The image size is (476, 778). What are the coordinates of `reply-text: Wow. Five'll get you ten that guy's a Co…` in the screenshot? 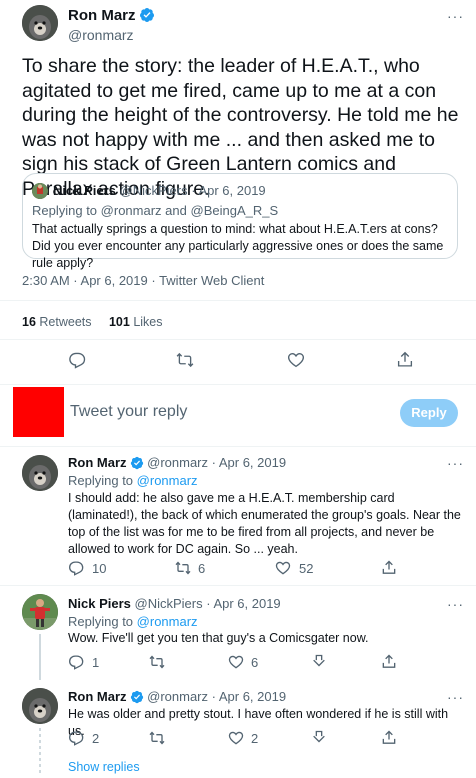 It's located at (218, 638).